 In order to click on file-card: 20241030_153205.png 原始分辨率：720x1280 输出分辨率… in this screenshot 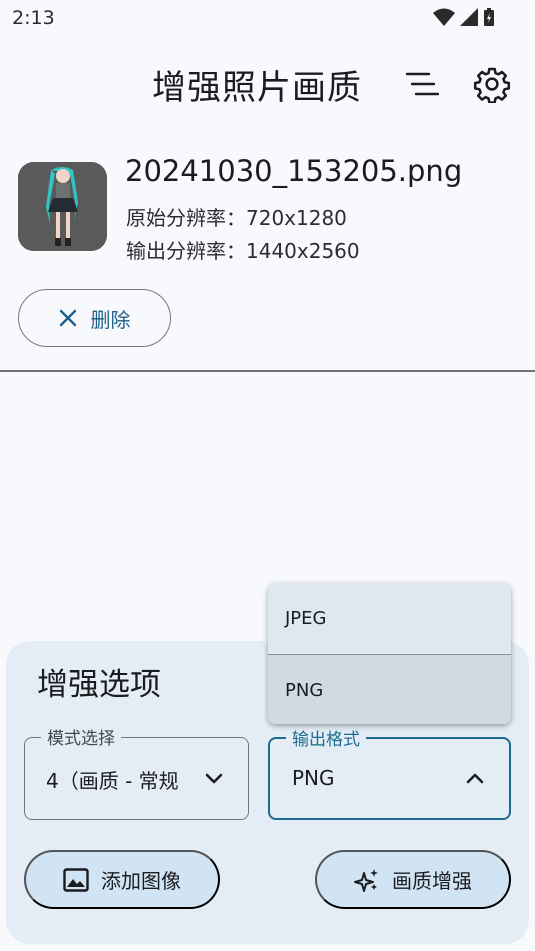, I will do `click(267, 210)`.